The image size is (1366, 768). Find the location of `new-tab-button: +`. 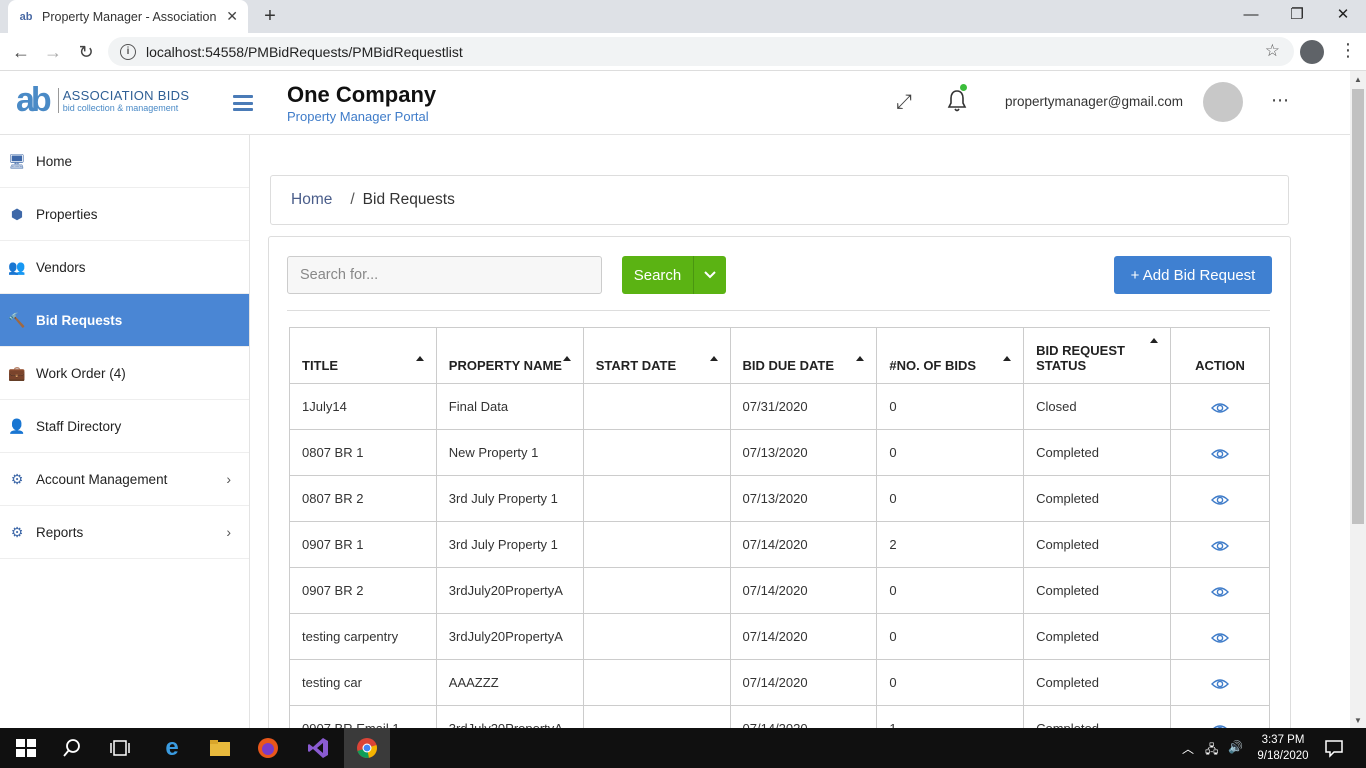

new-tab-button: + is located at coordinates (270, 17).